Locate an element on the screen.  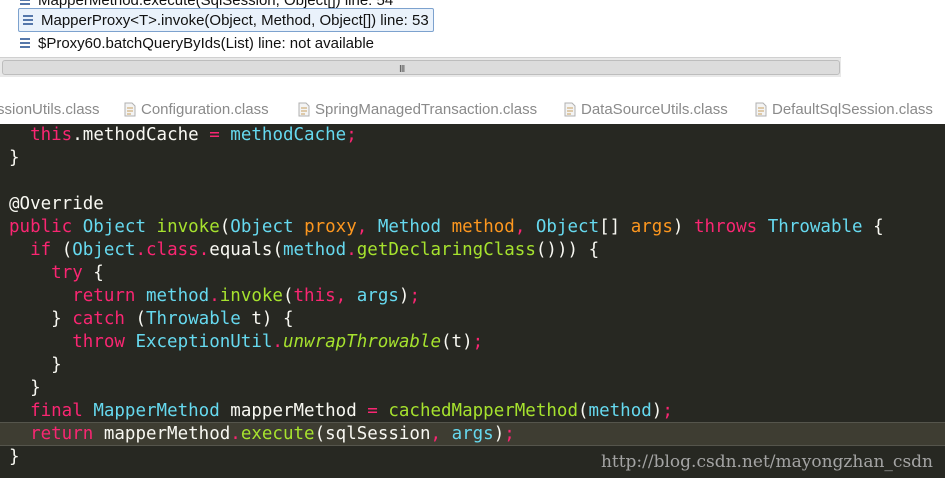
tab-sqlsessionutils: SqlSessionUtils.class is located at coordinates (50, 109).